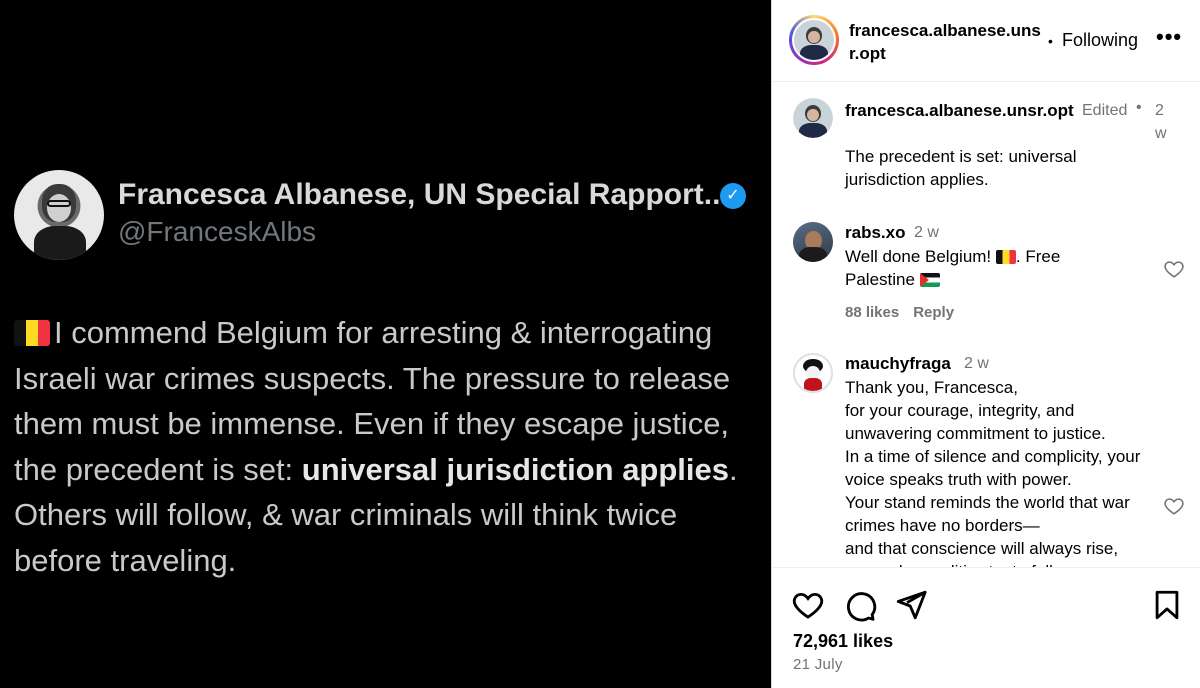  I want to click on caption-author-avatar, so click(813, 118).